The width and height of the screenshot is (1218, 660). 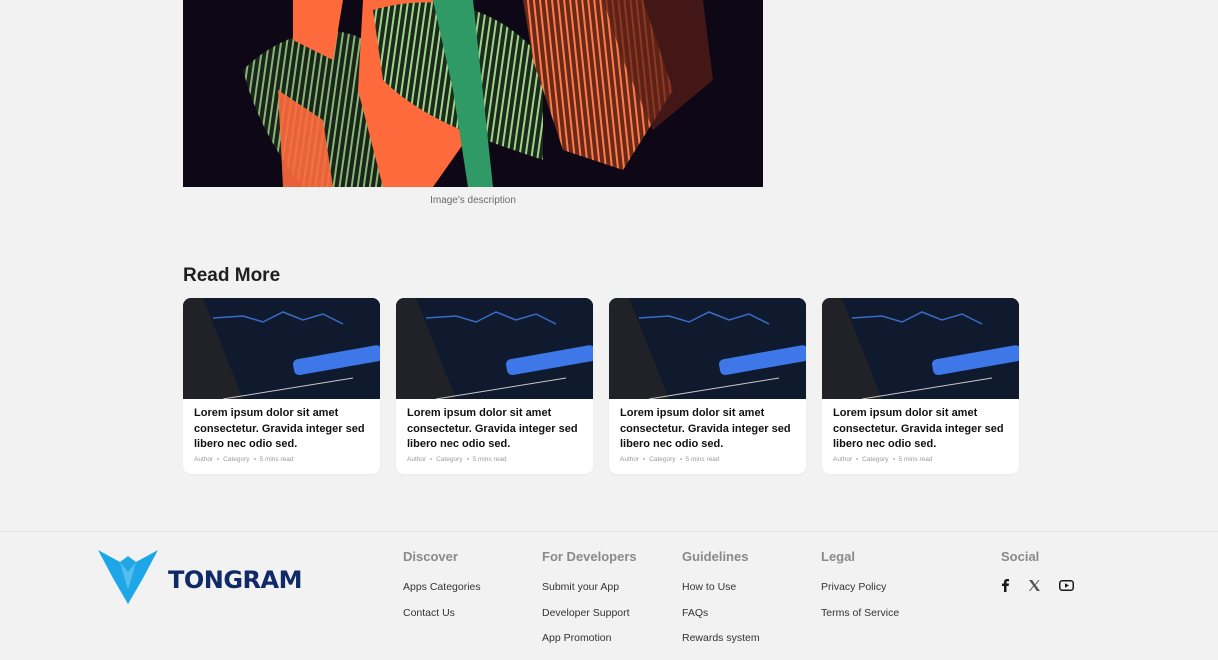 I want to click on logo-text: TONGRAM, so click(x=235, y=580).